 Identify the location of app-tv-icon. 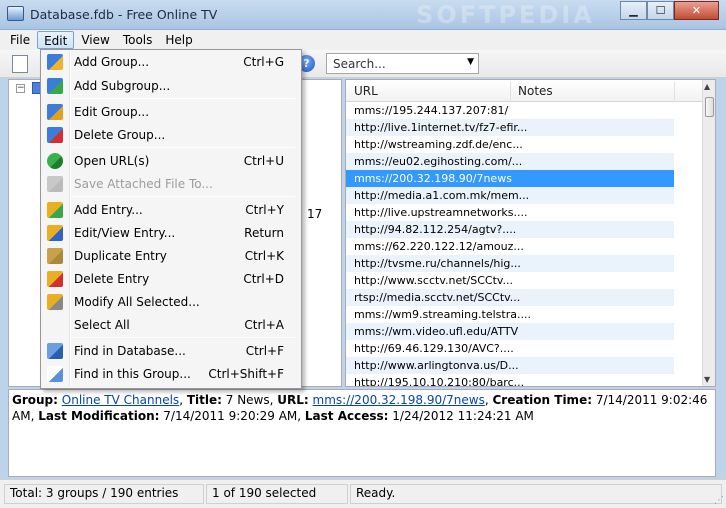
(15, 13).